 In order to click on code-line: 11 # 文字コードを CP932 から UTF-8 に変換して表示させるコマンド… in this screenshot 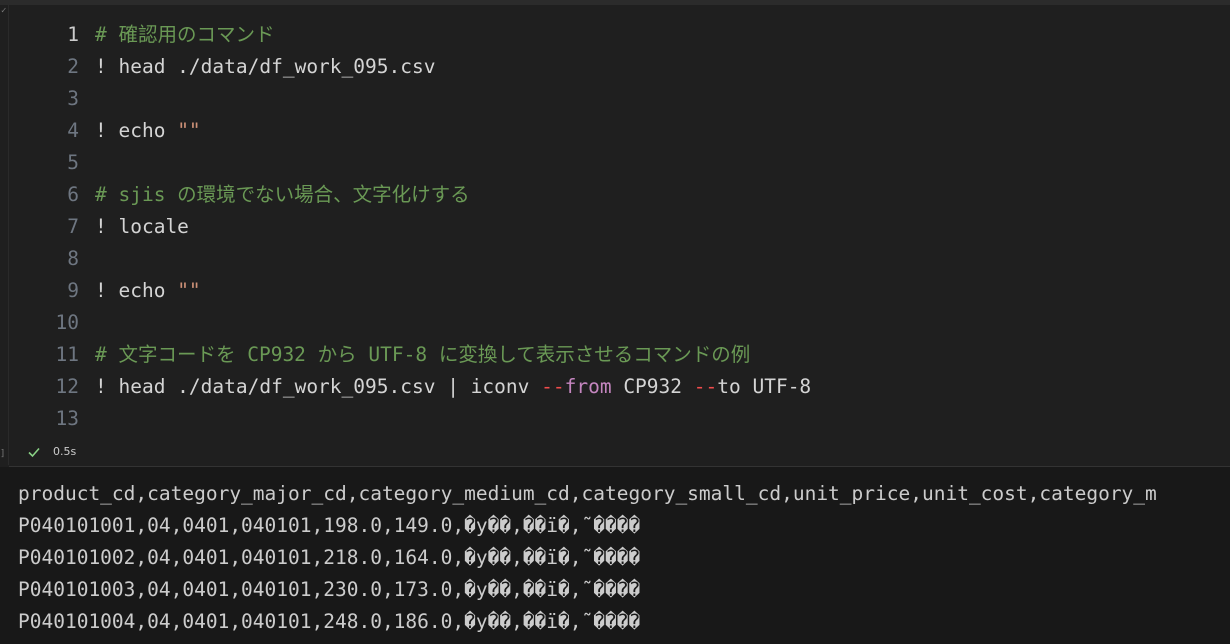, I will do `click(619, 355)`.